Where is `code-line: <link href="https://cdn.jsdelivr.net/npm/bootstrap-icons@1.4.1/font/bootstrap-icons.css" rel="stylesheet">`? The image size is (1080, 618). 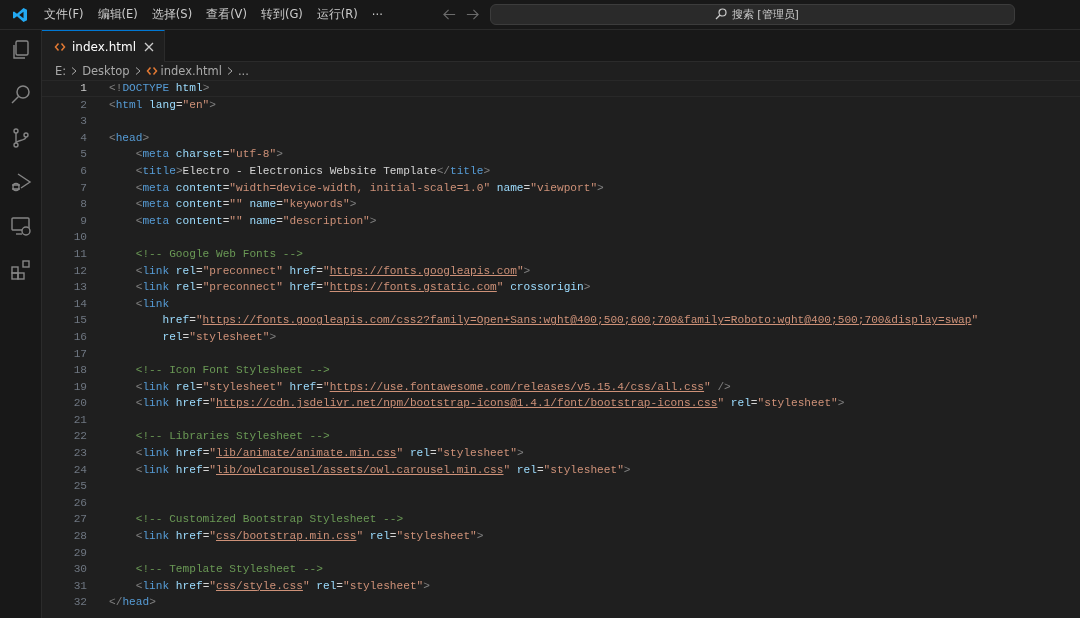
code-line: <link href="https://cdn.jsdelivr.net/npm/bootstrap-icons@1.4.1/font/bootstrap-icons.css" rel="stylesheet"> is located at coordinates (489, 404).